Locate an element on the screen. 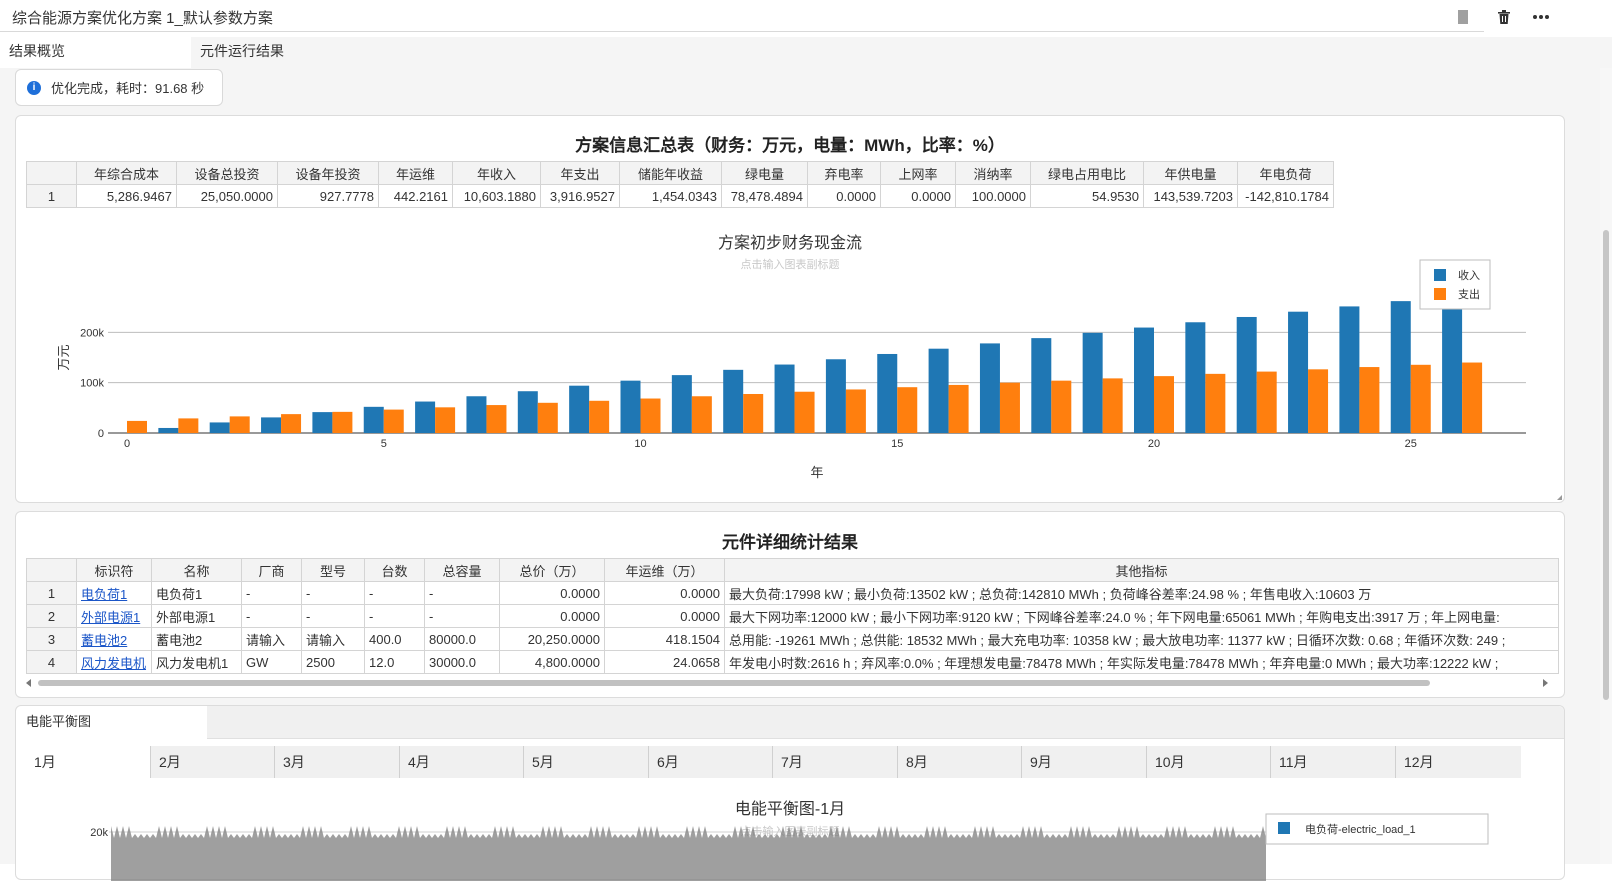 The height and width of the screenshot is (881, 1612). details-cell-count: - is located at coordinates (394, 593).